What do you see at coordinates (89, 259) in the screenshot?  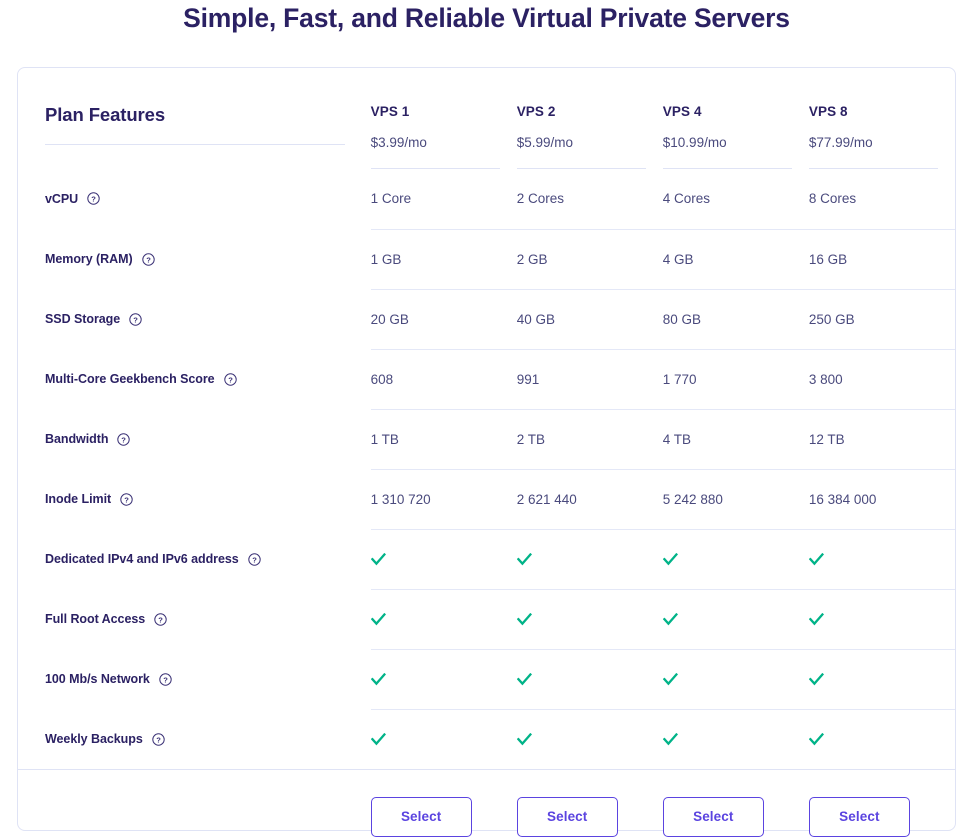 I see `feature-label-text: Memory (RAM)` at bounding box center [89, 259].